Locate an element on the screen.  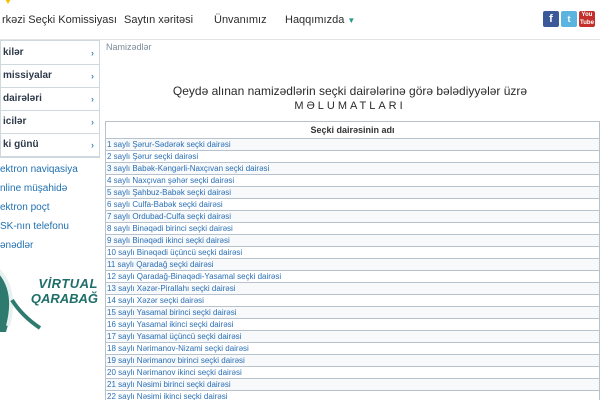
sidebar-menu-item: kilər › is located at coordinates (50, 53).